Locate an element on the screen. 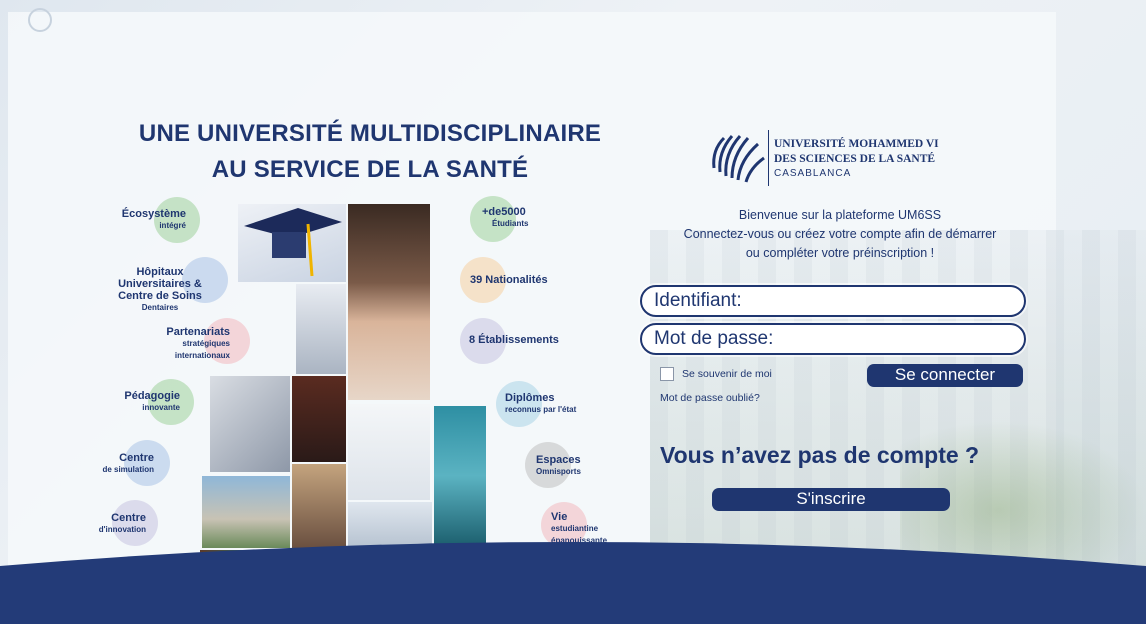 The height and width of the screenshot is (624, 1146). welcome-line-3: ou compléter votre préinscription ! is located at coordinates (840, 253).